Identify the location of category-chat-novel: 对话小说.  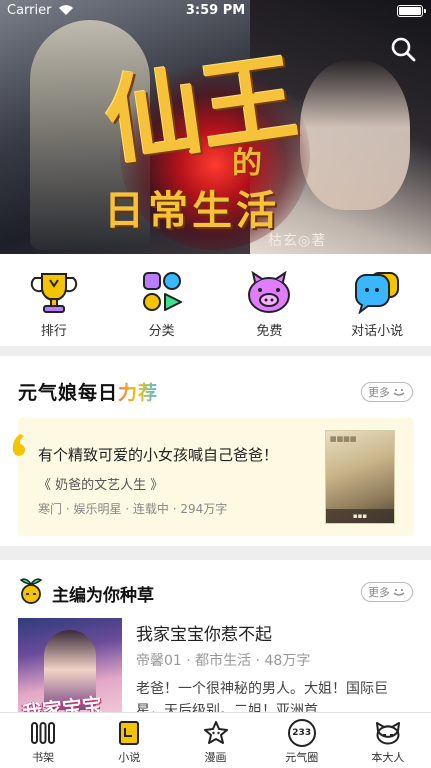
(377, 300).